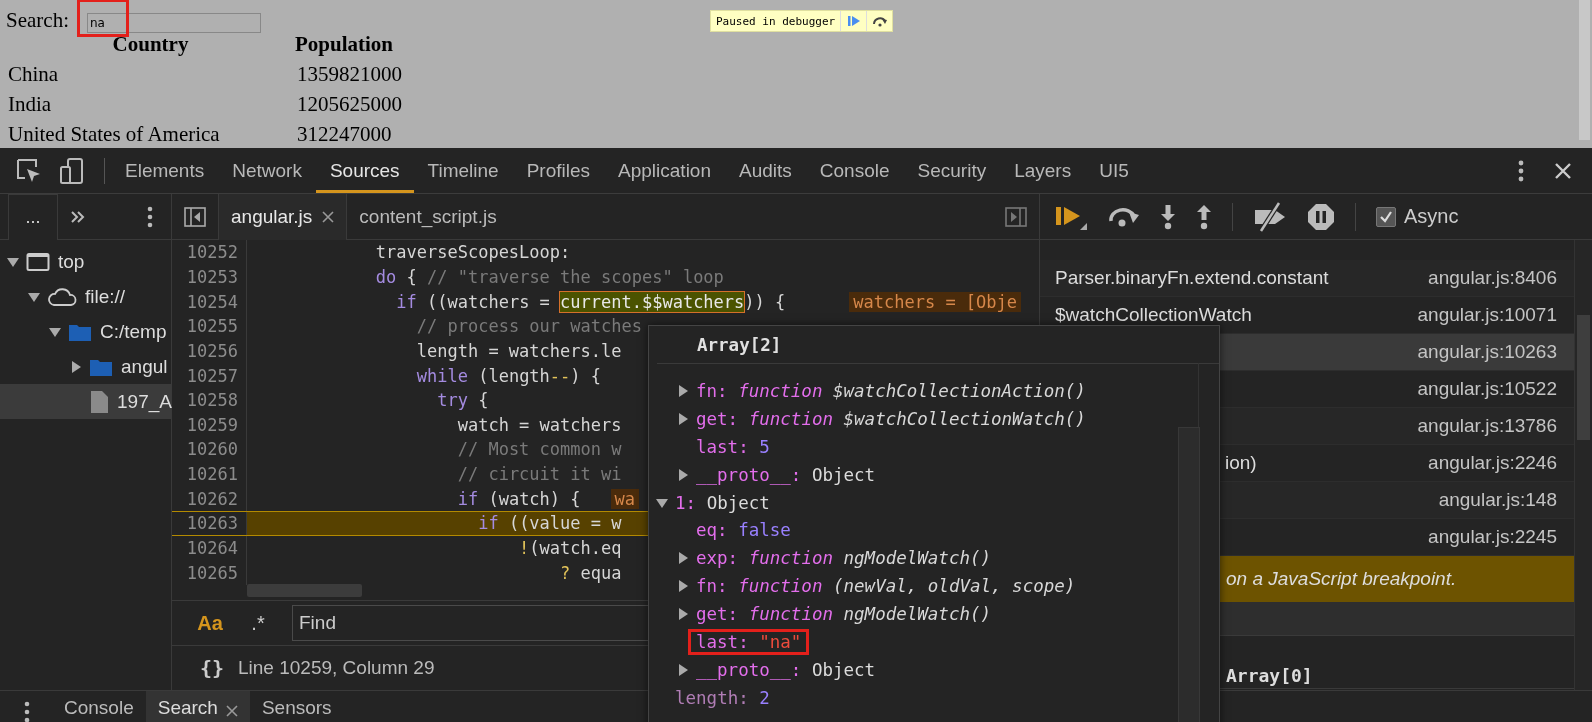 The width and height of the screenshot is (1592, 722). I want to click on function-name: ion), so click(1241, 463).